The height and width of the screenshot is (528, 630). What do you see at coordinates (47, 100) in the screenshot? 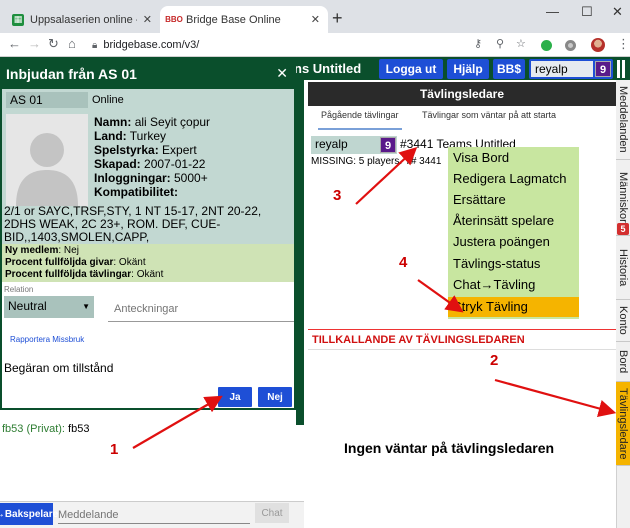
I see `account-name: AS 01` at bounding box center [47, 100].